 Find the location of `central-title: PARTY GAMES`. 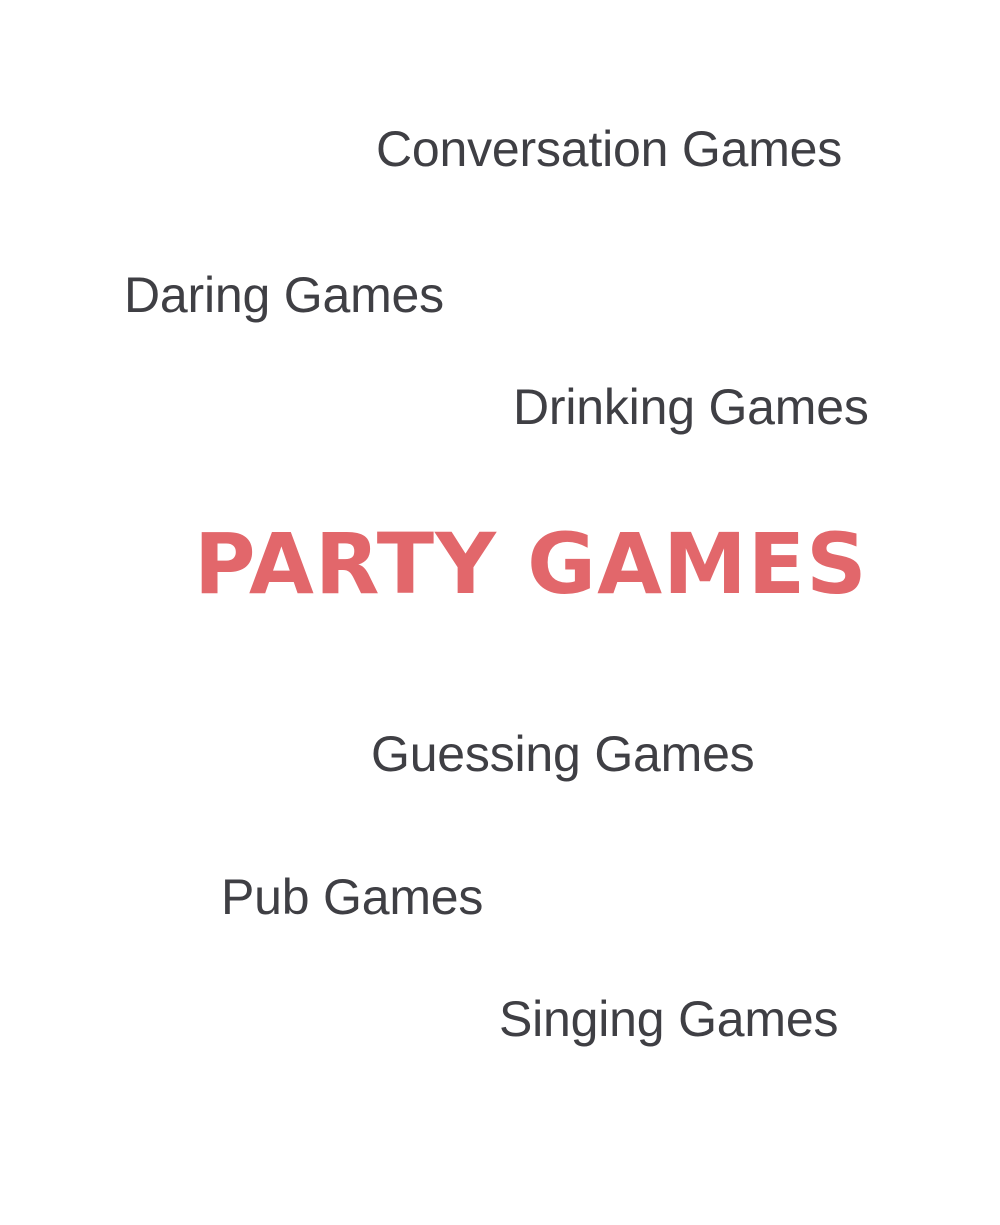

central-title: PARTY GAMES is located at coordinates (531, 564).